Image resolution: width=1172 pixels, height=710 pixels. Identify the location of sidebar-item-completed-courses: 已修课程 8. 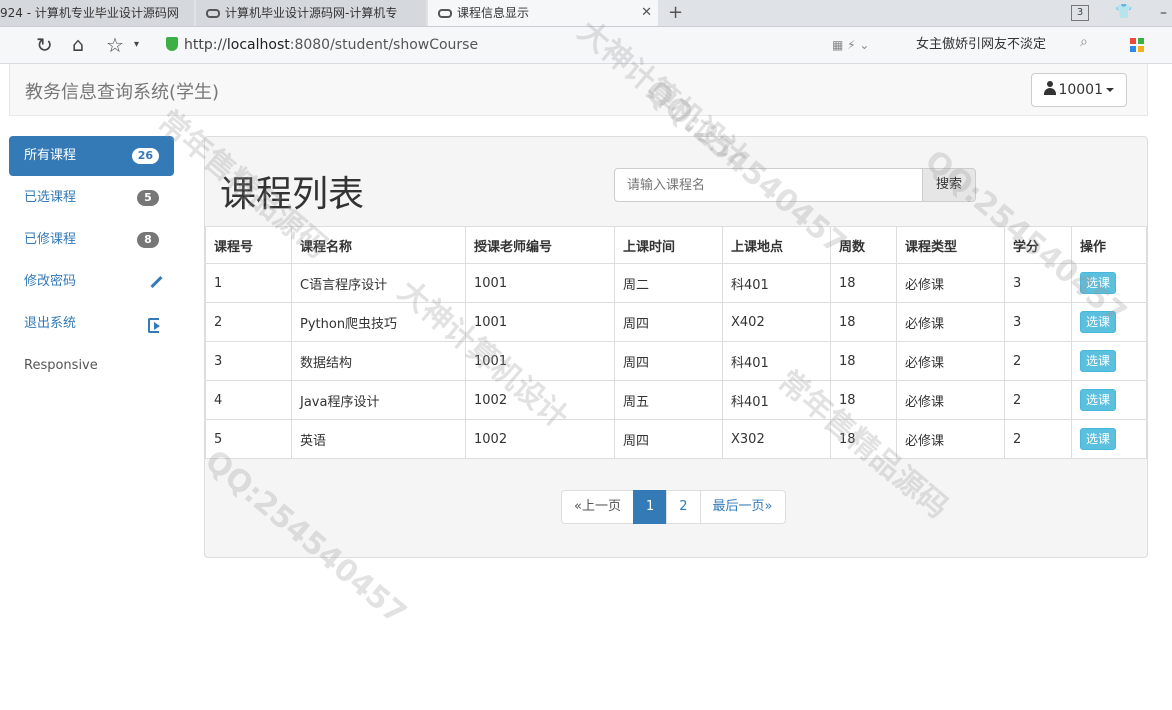
(91, 240).